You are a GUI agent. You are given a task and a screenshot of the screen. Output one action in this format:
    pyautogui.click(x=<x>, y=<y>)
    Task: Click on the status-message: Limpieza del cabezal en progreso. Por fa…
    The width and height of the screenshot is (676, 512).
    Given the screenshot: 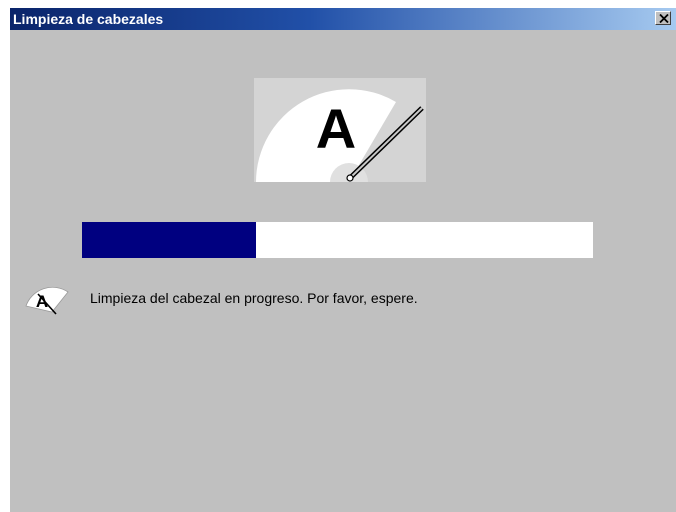 What is the action you would take?
    pyautogui.click(x=254, y=298)
    